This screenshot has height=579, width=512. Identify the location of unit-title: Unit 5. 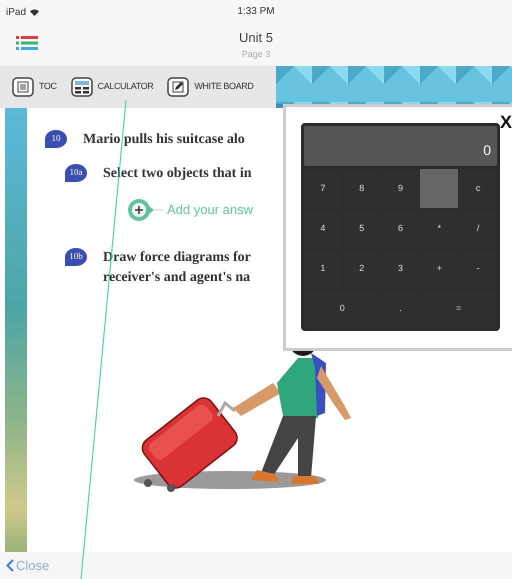
(256, 37).